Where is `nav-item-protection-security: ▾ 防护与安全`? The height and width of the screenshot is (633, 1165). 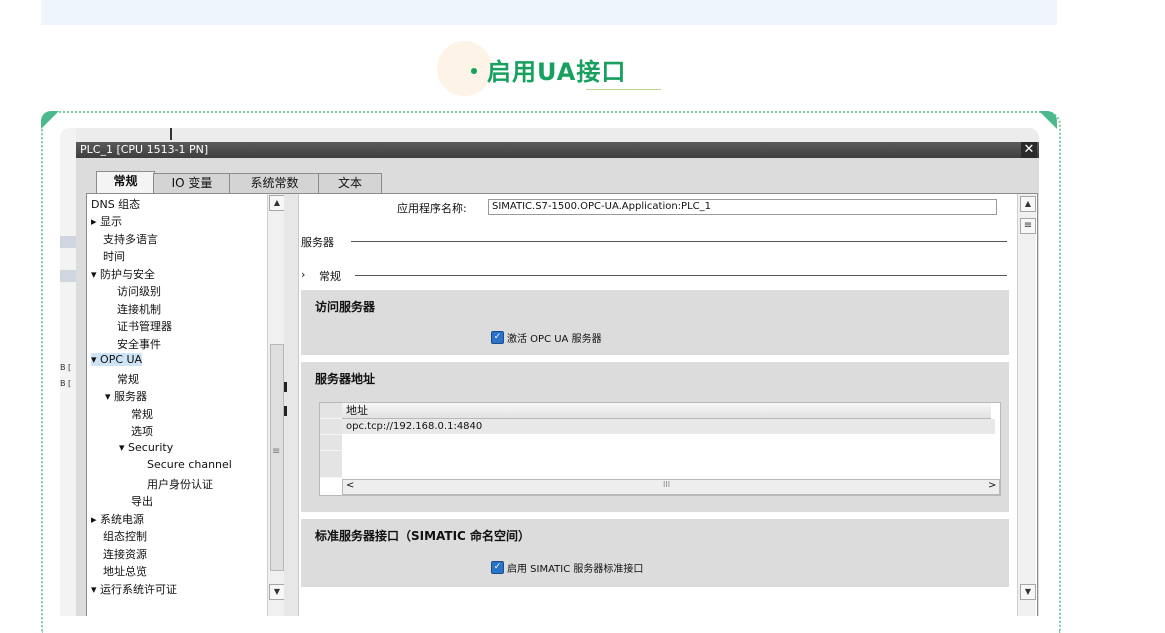 nav-item-protection-security: ▾ 防护与安全 is located at coordinates (123, 274).